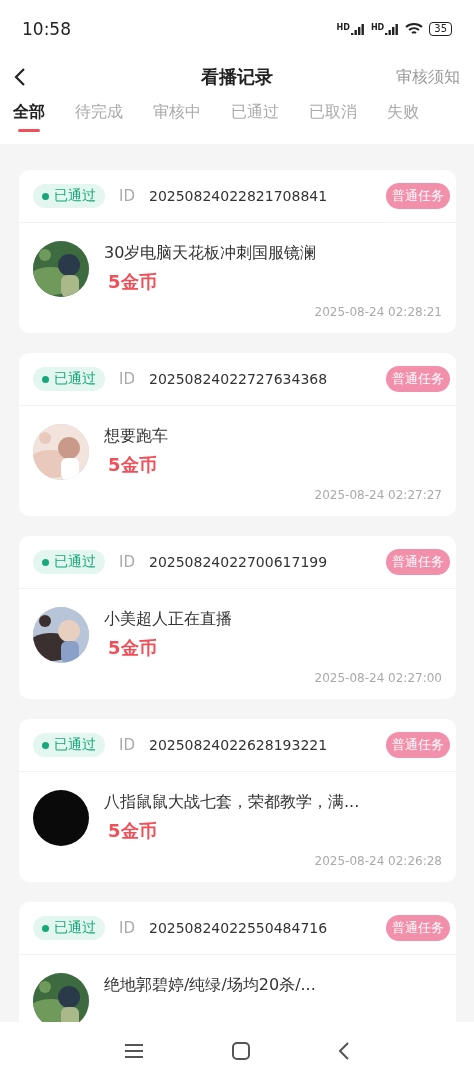 Image resolution: width=474 pixels, height=1080 pixels. I want to click on home-icon, so click(241, 1051).